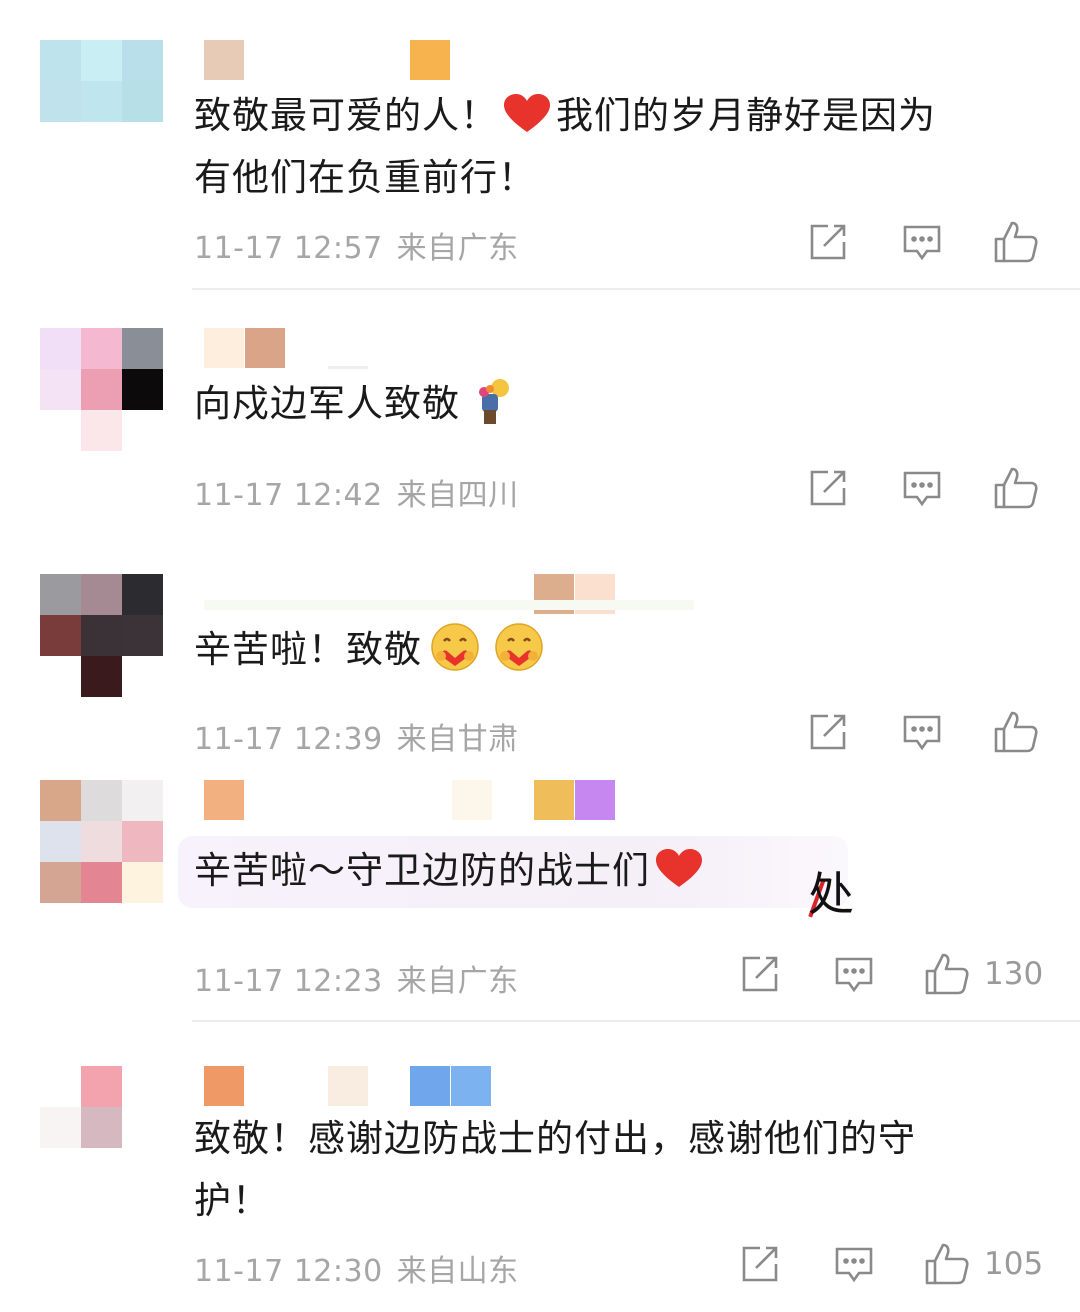  I want to click on comment-meta: 11-17 12:39 来自甘肃, so click(356, 736).